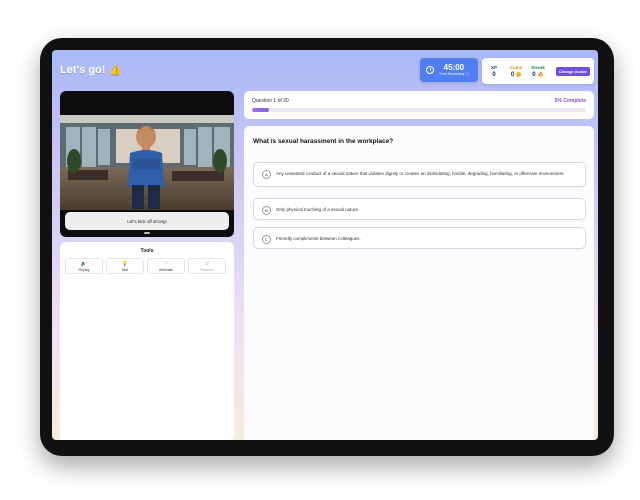  I want to click on previous-button: ↺ Previous, so click(207, 266).